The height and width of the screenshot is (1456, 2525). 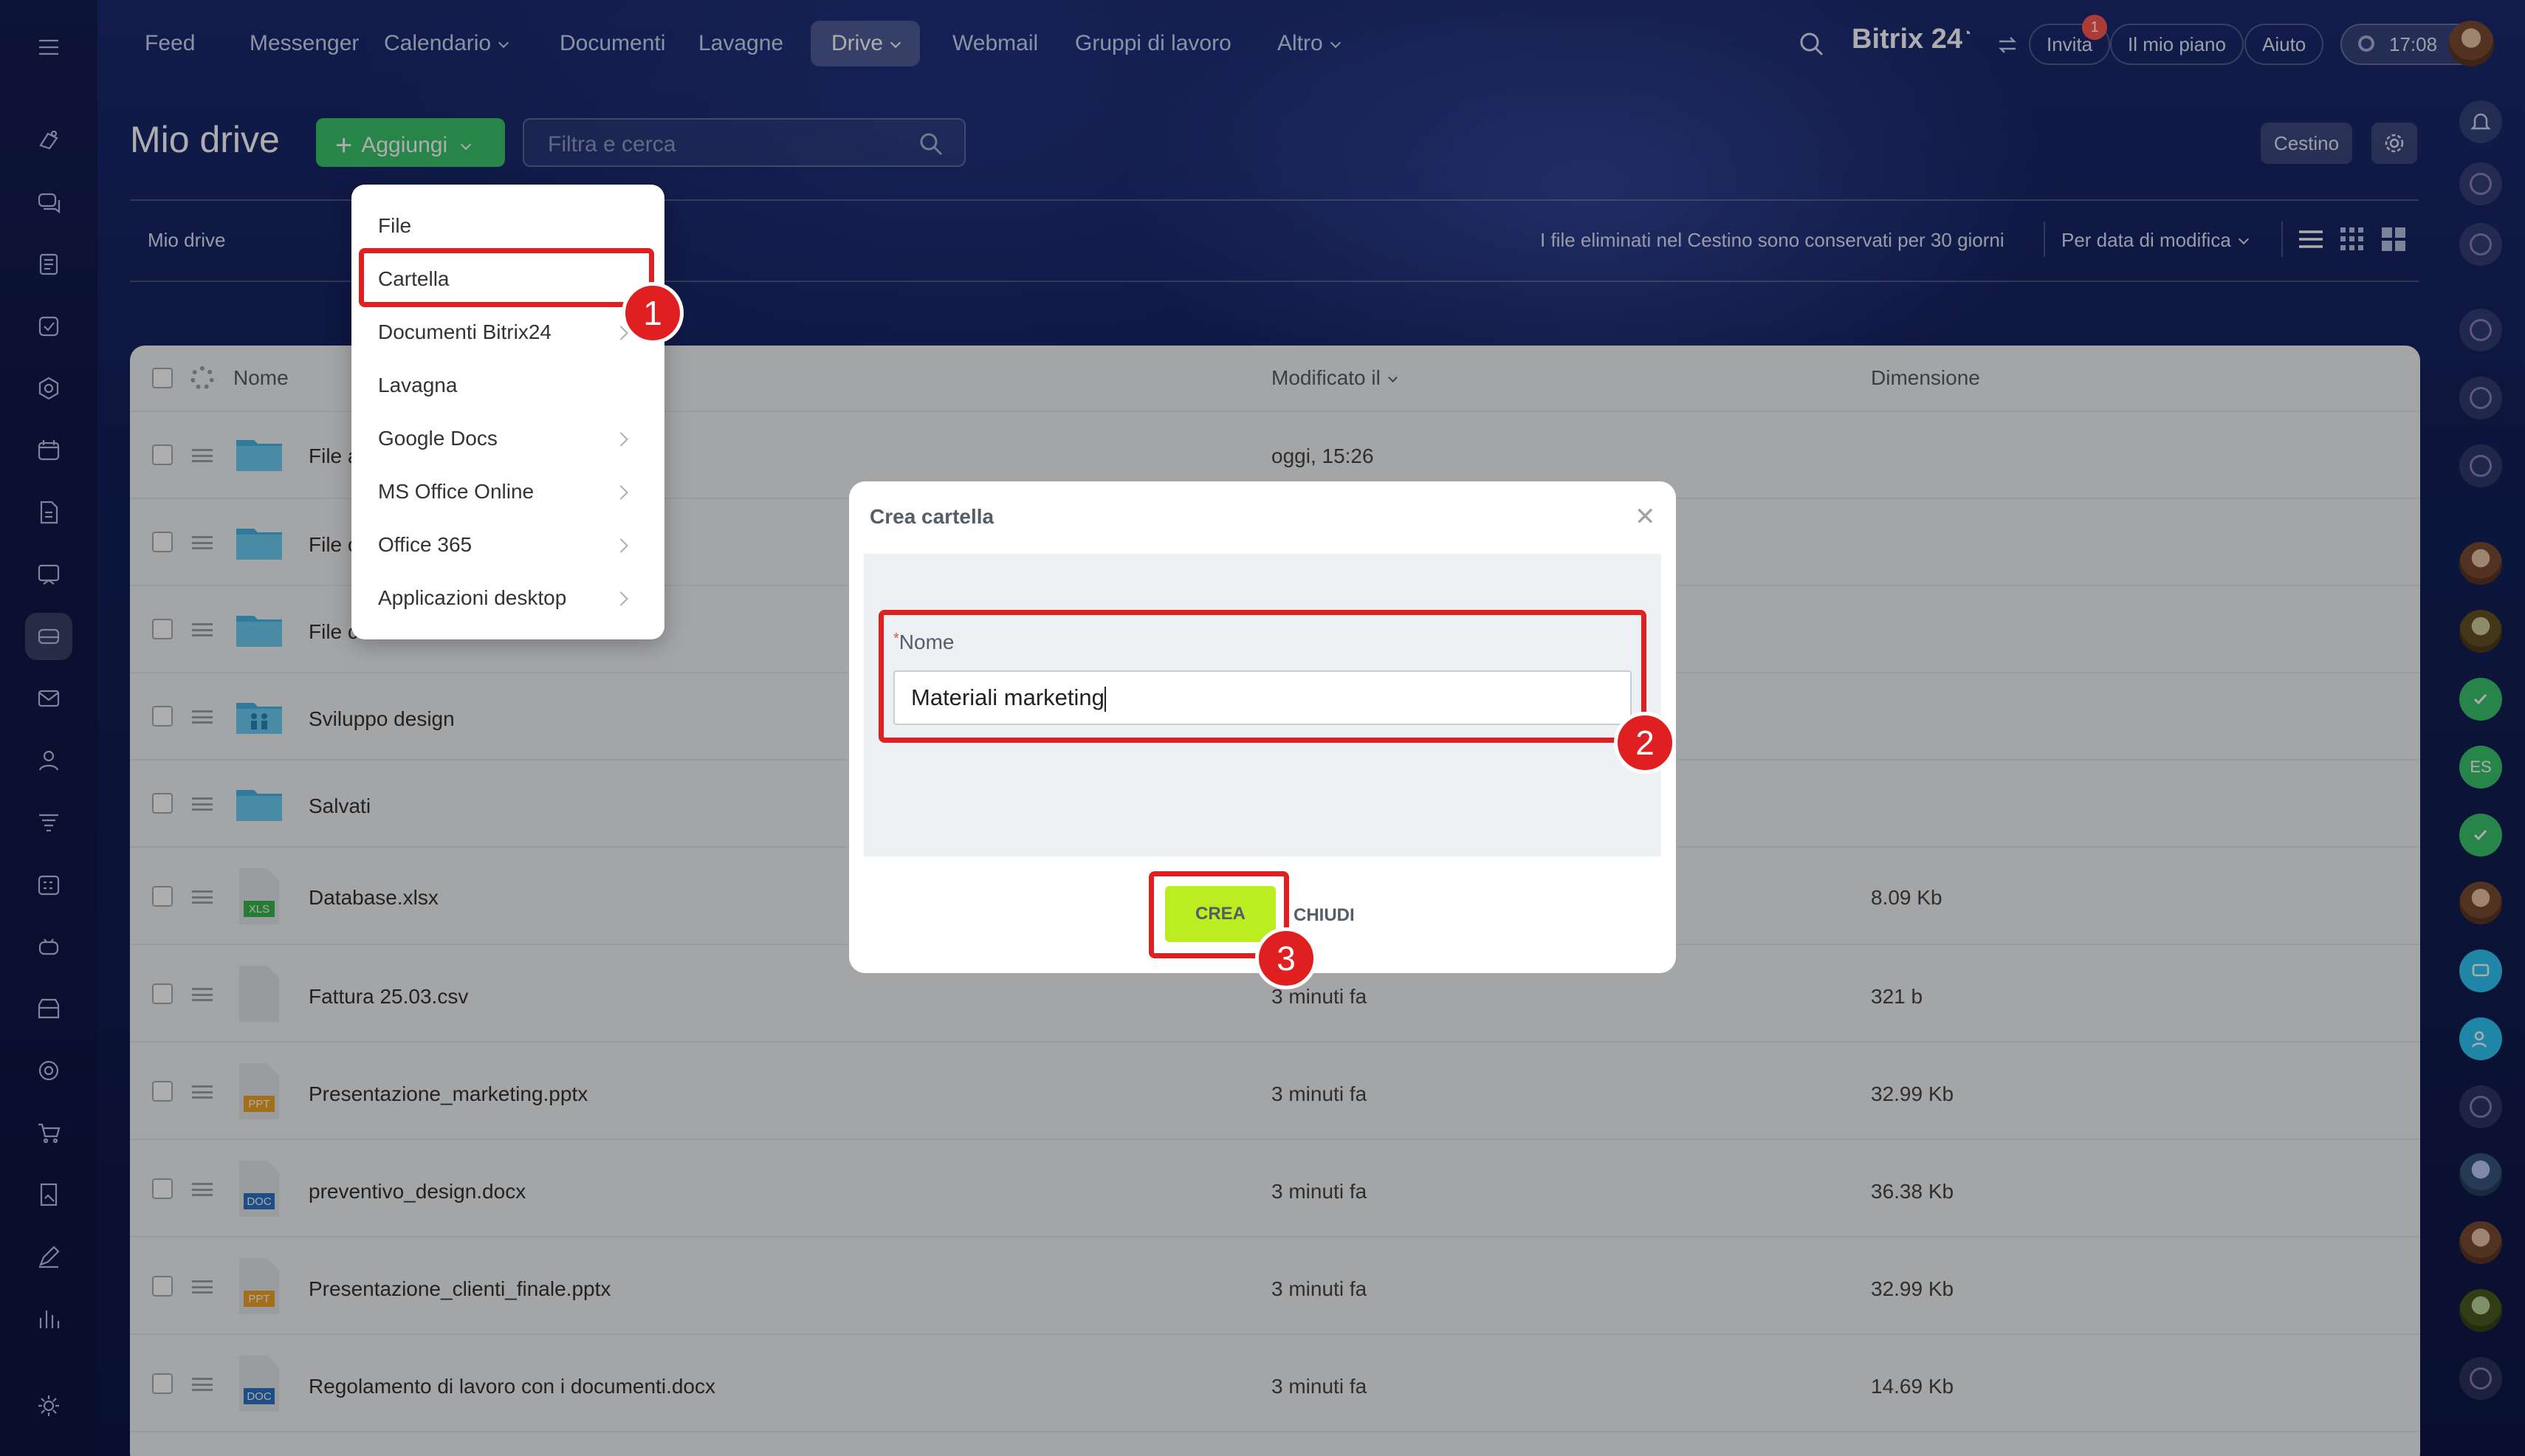 I want to click on close-button: CHIUDI, so click(x=1324, y=916).